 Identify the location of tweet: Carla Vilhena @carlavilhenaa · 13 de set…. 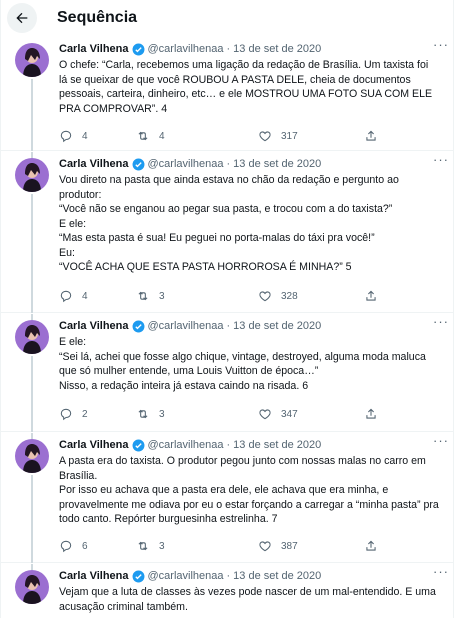
(227, 591).